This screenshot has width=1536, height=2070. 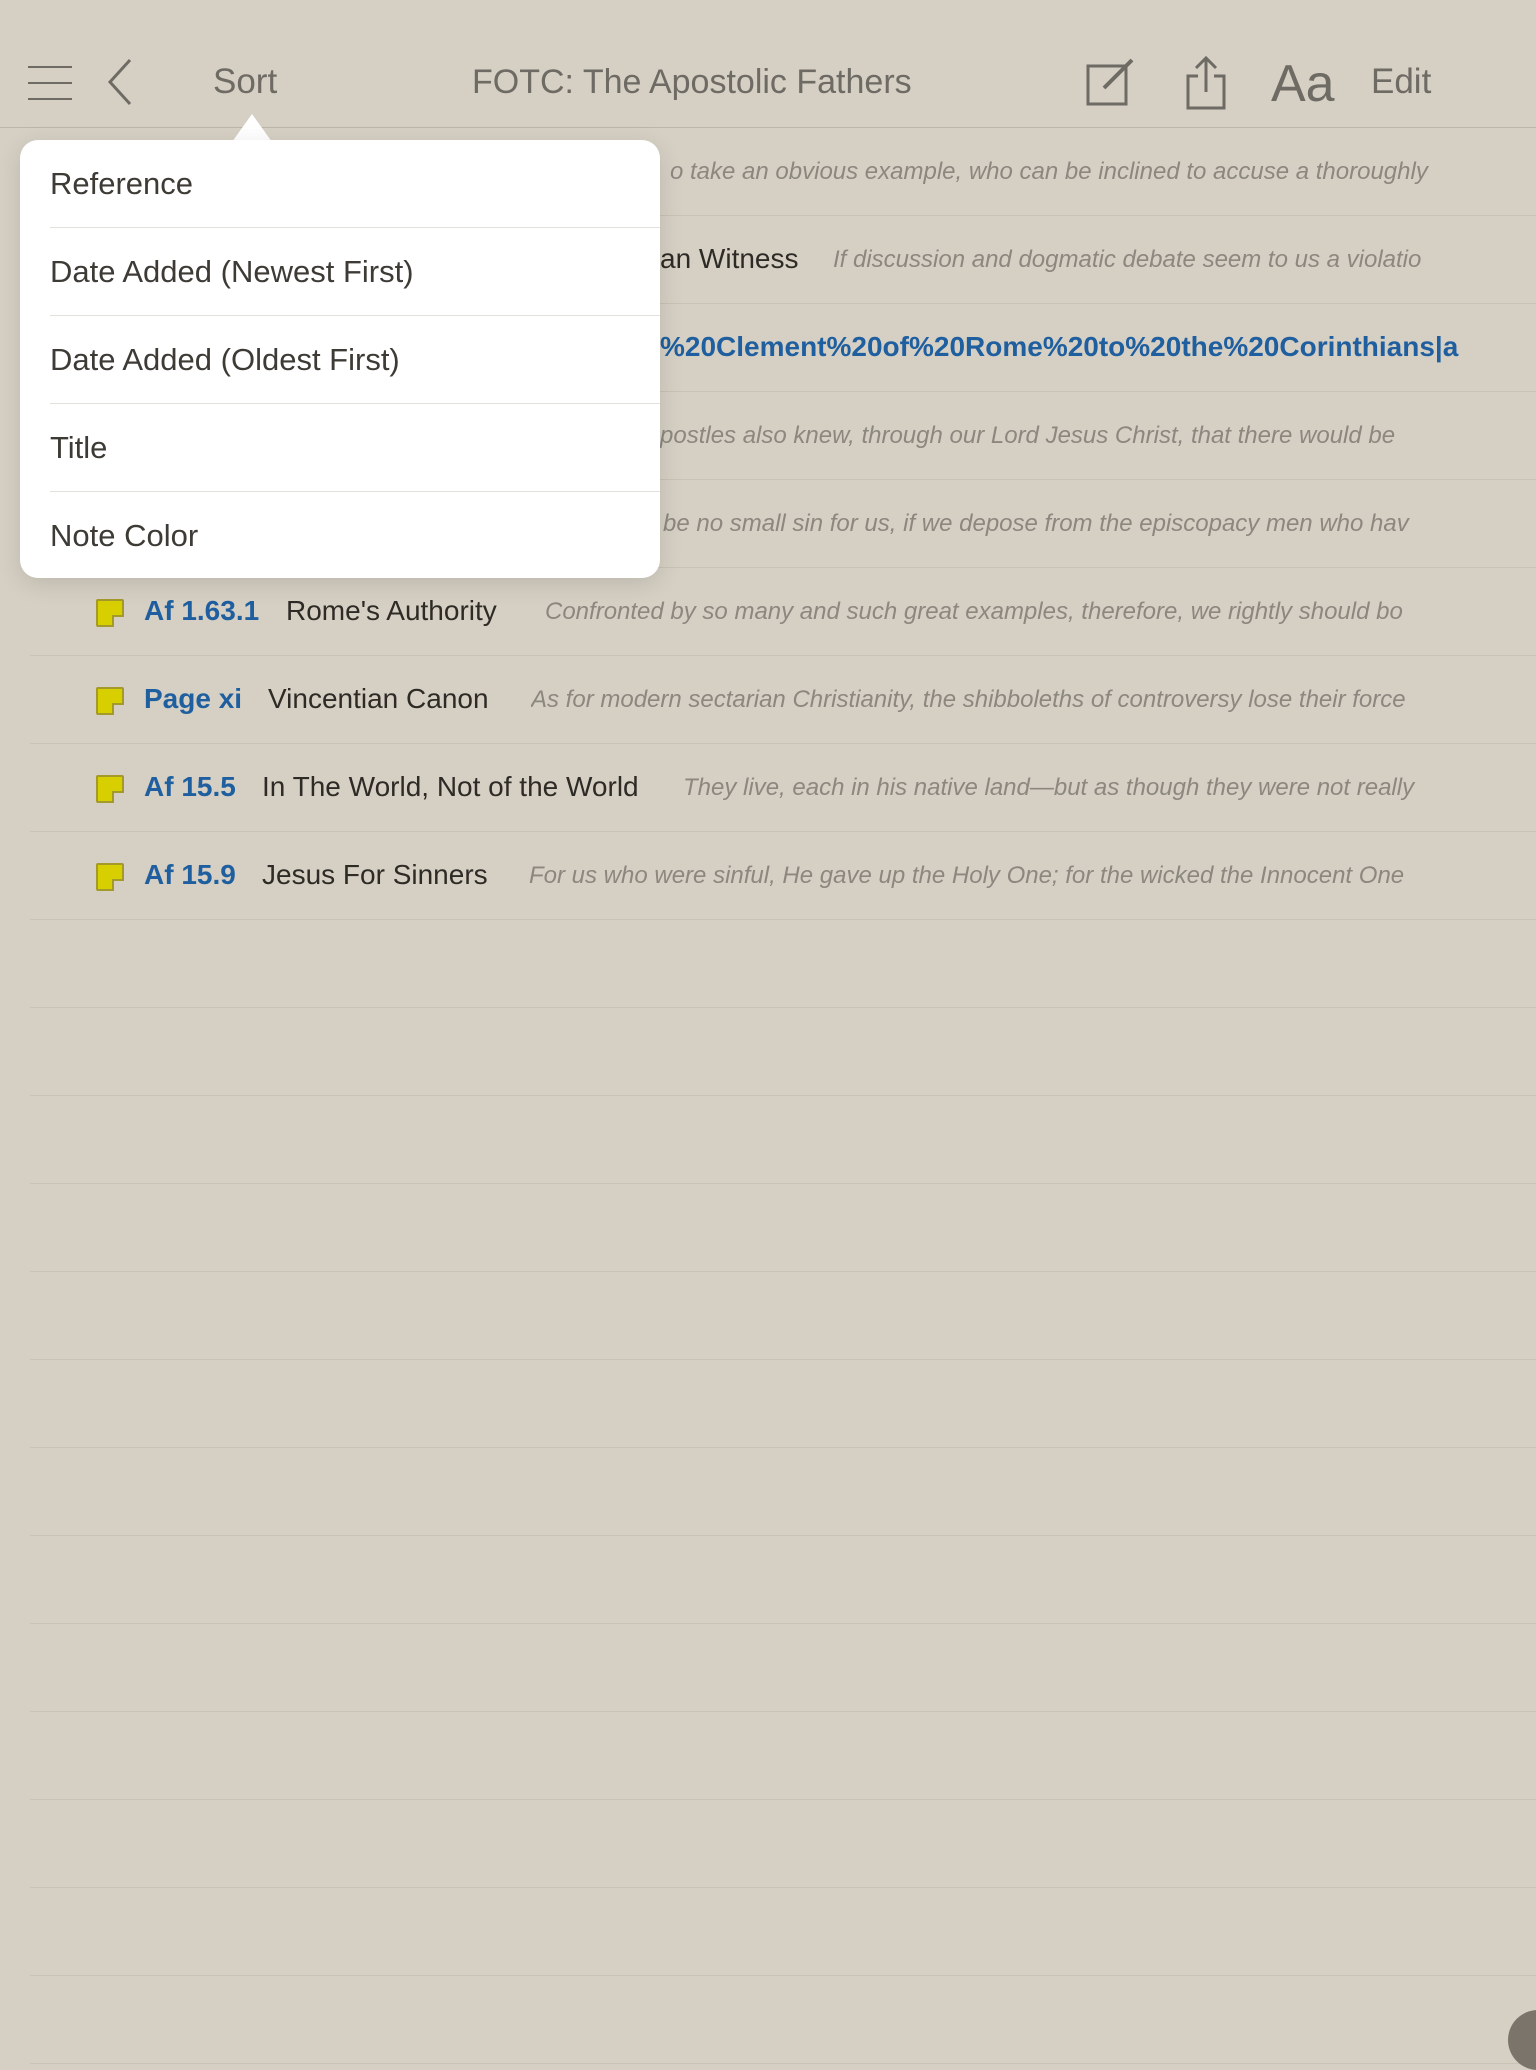 What do you see at coordinates (1303, 84) in the screenshot?
I see `font-size-button: Aa` at bounding box center [1303, 84].